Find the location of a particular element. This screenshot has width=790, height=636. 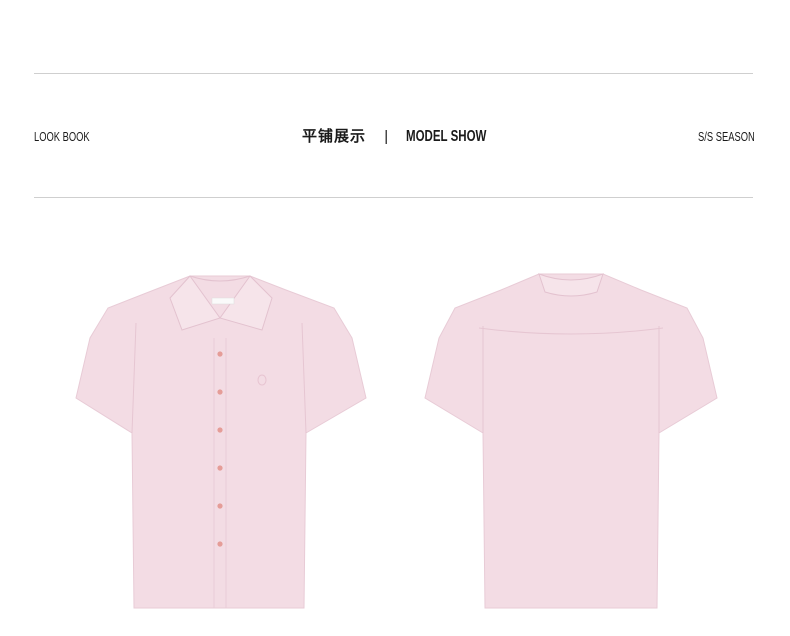

section-title: 平铺展示 | MODEL SHOW is located at coordinates (395, 136).